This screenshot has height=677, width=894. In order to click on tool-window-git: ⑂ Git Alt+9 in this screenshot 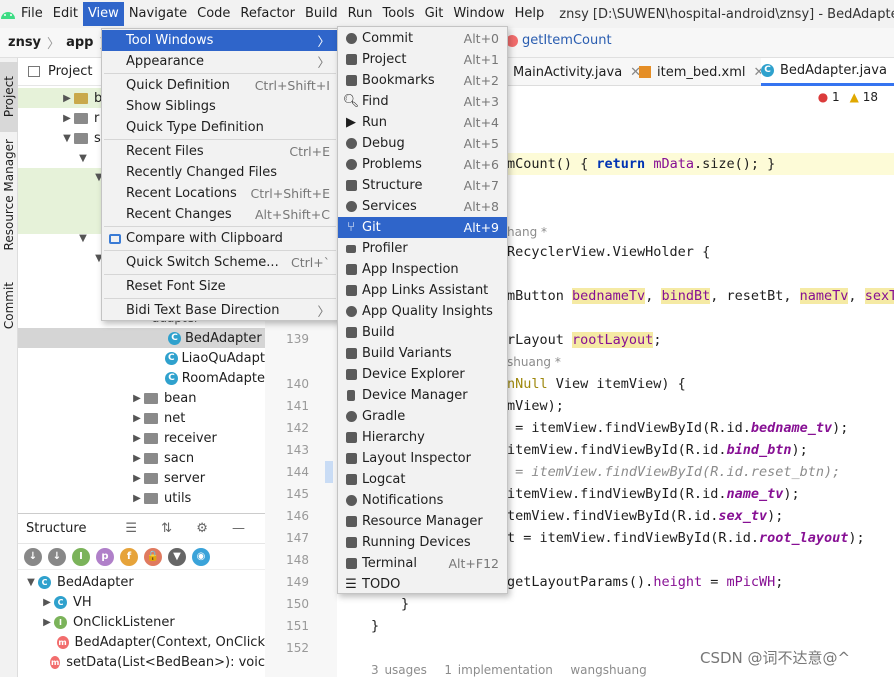, I will do `click(422, 227)`.